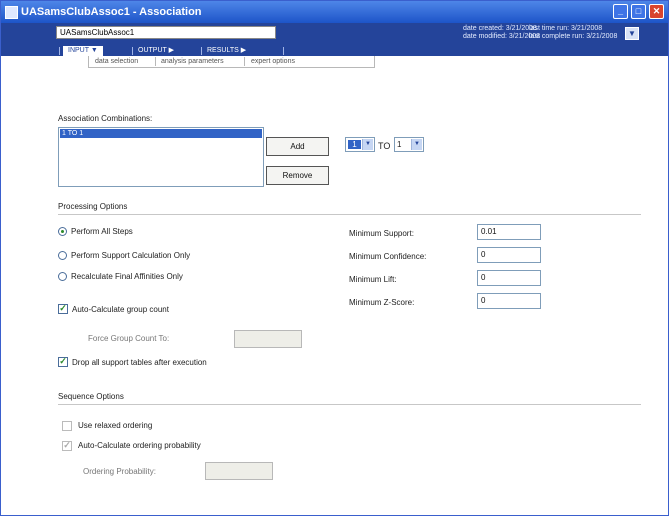 The height and width of the screenshot is (524, 671). I want to click on radio-support-calculation-only, so click(62, 255).